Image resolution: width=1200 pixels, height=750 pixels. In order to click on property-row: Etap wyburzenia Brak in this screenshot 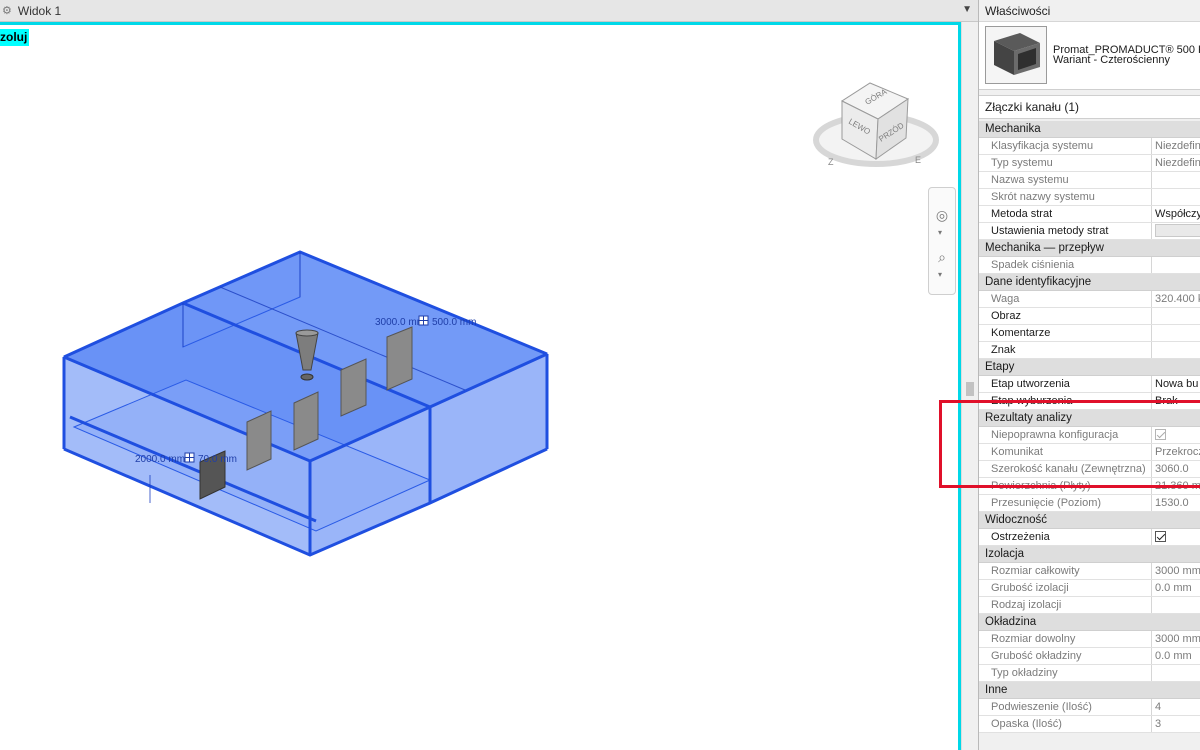, I will do `click(1089, 401)`.